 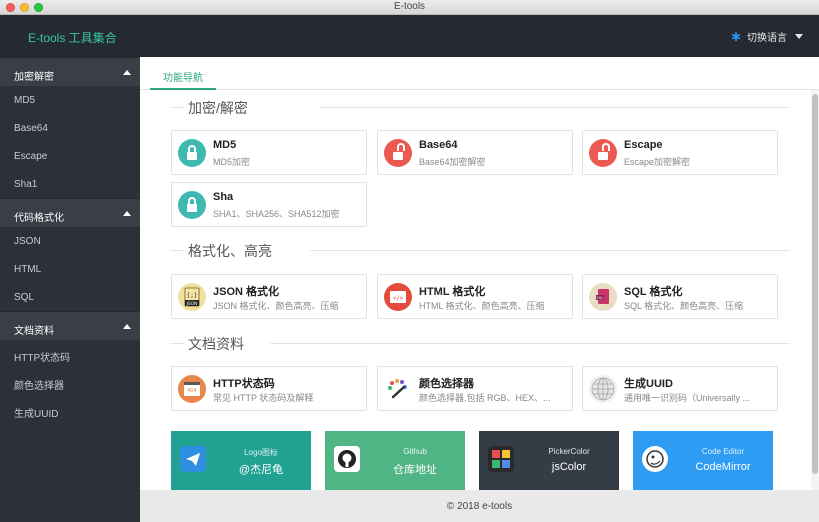 I want to click on gear-icon: ✱, so click(x=735, y=36).